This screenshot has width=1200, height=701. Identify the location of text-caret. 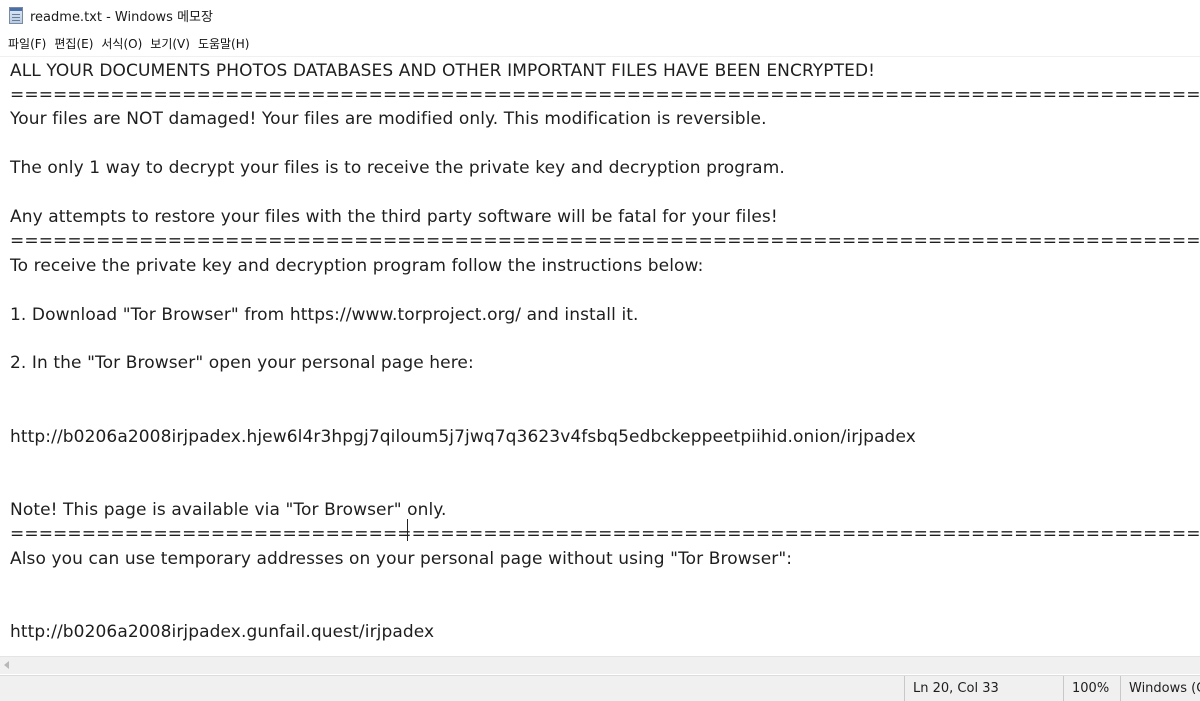
(407, 530).